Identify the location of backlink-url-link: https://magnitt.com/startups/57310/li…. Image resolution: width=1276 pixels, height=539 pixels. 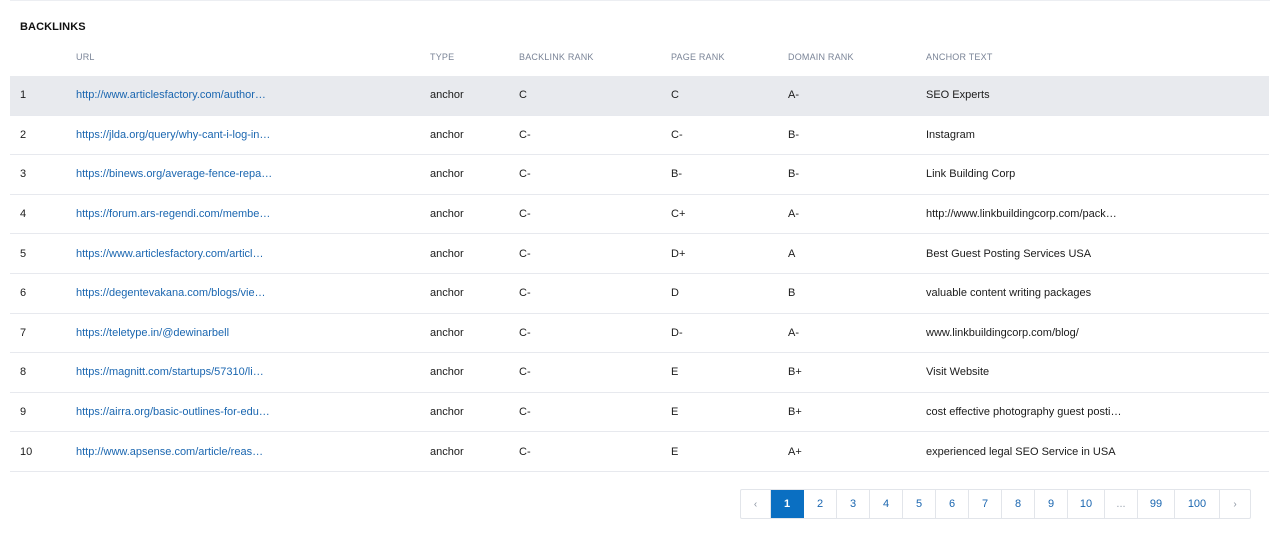
(170, 372).